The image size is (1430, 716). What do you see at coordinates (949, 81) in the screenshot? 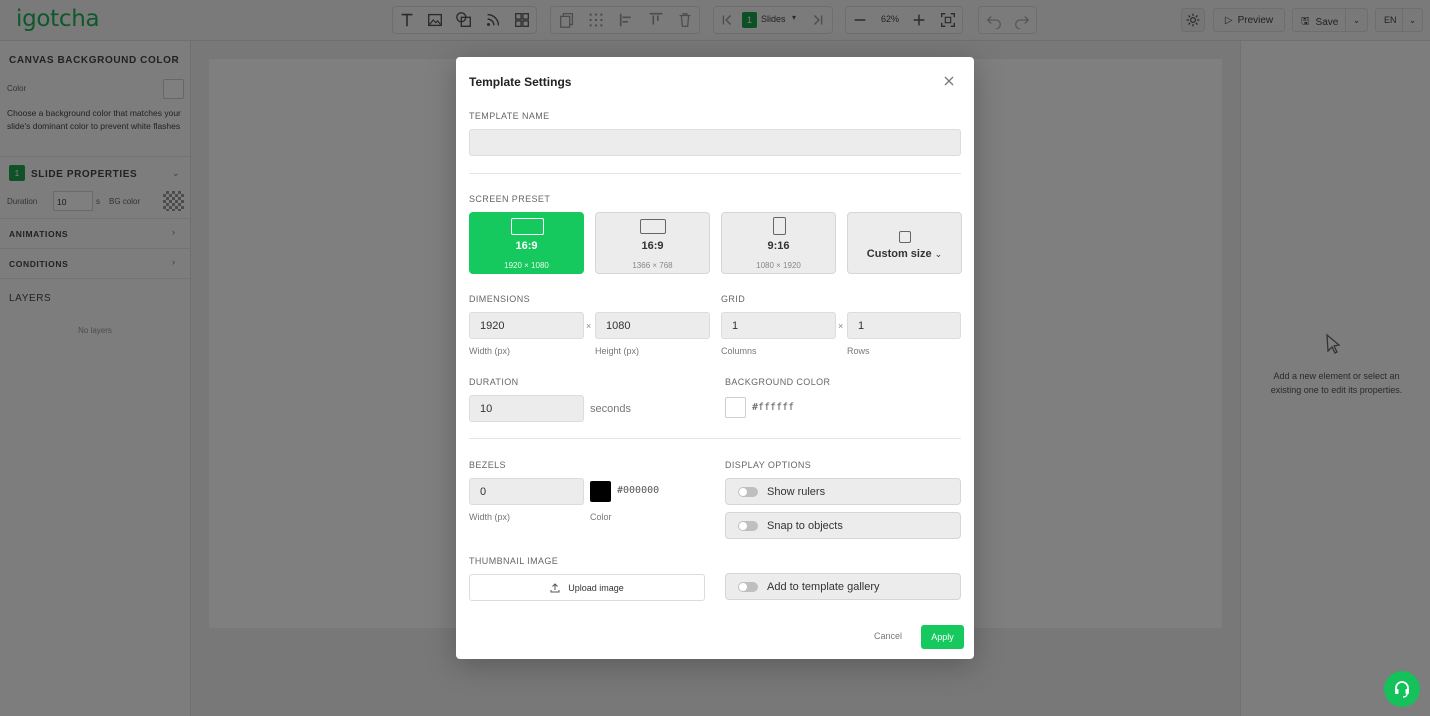
I see `close-icon` at bounding box center [949, 81].